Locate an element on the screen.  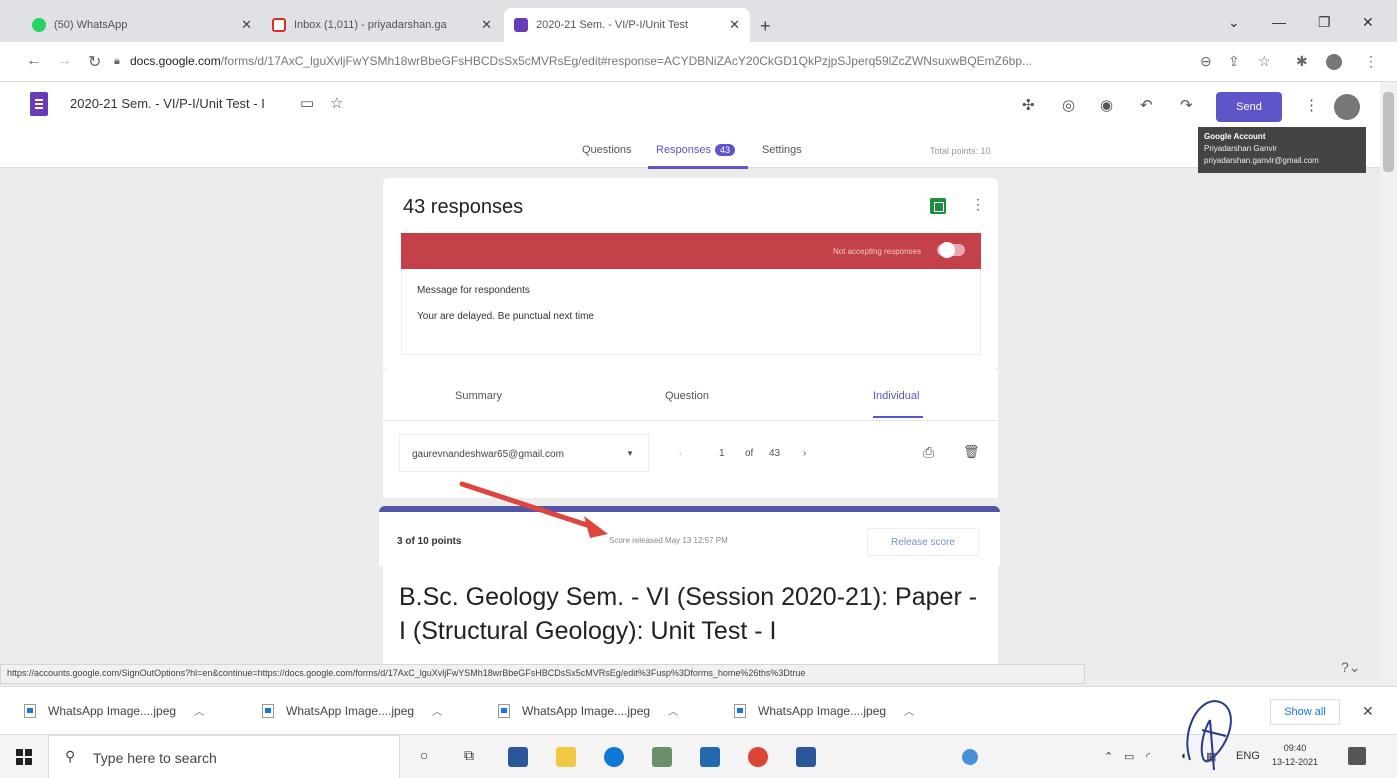
next-response-icon: › is located at coordinates (804, 453).